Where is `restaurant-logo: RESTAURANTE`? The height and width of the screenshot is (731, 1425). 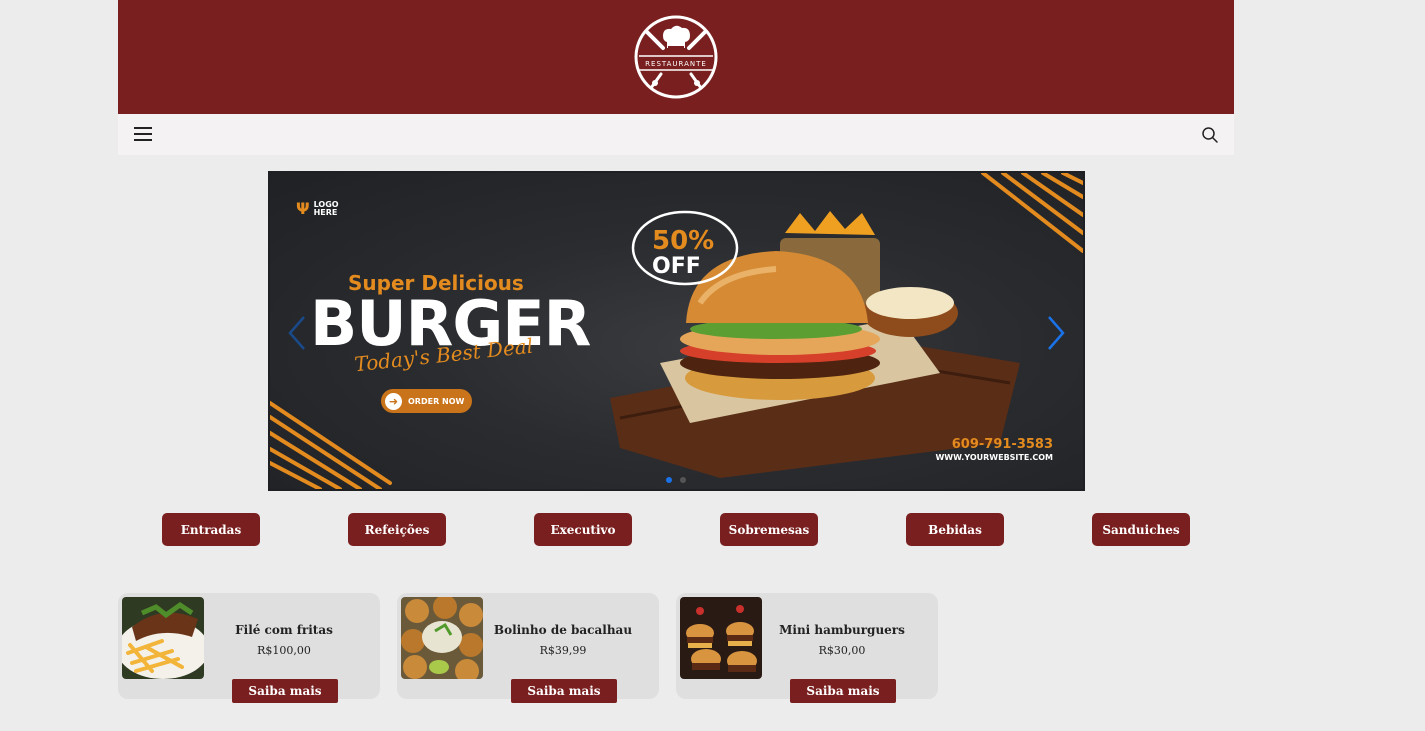 restaurant-logo: RESTAURANTE is located at coordinates (676, 57).